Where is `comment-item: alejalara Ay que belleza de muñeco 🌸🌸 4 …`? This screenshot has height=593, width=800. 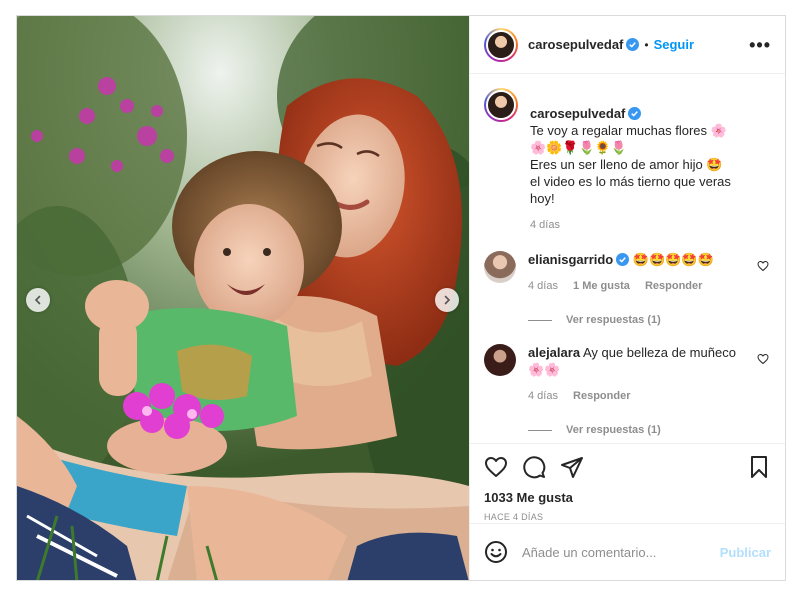 comment-item: alejalara Ay que belleza de muñeco 🌸🌸 4 … is located at coordinates (627, 374).